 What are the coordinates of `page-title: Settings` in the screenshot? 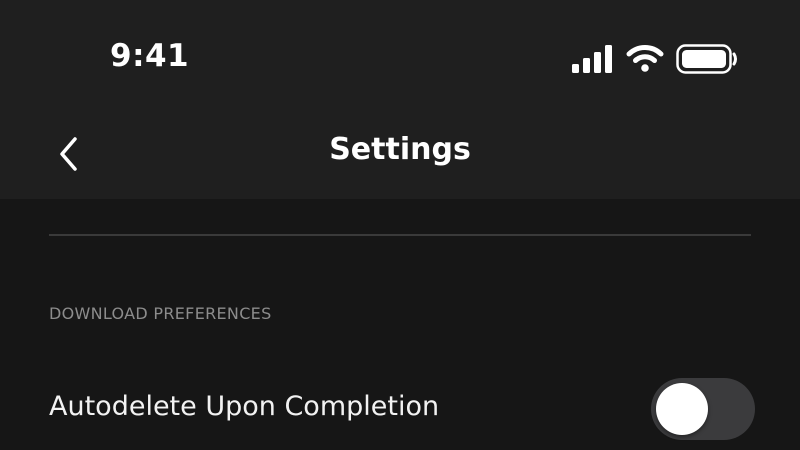 It's located at (400, 149).